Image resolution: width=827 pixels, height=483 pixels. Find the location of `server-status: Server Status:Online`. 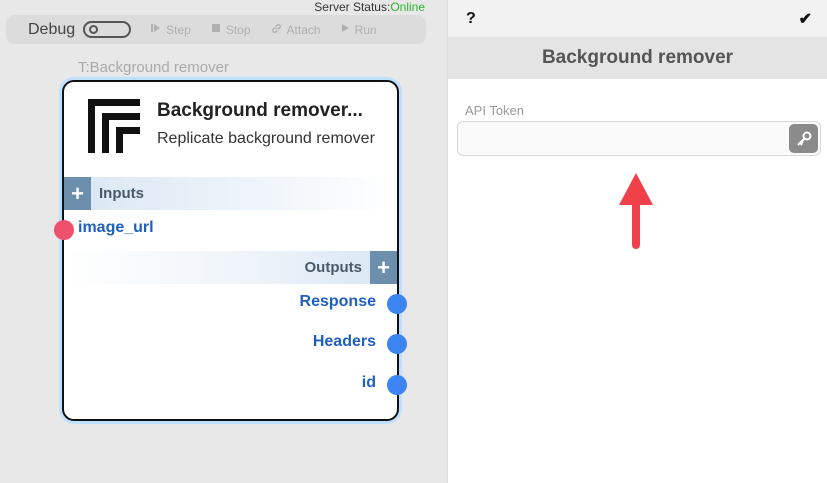

server-status: Server Status:Online is located at coordinates (369, 7).